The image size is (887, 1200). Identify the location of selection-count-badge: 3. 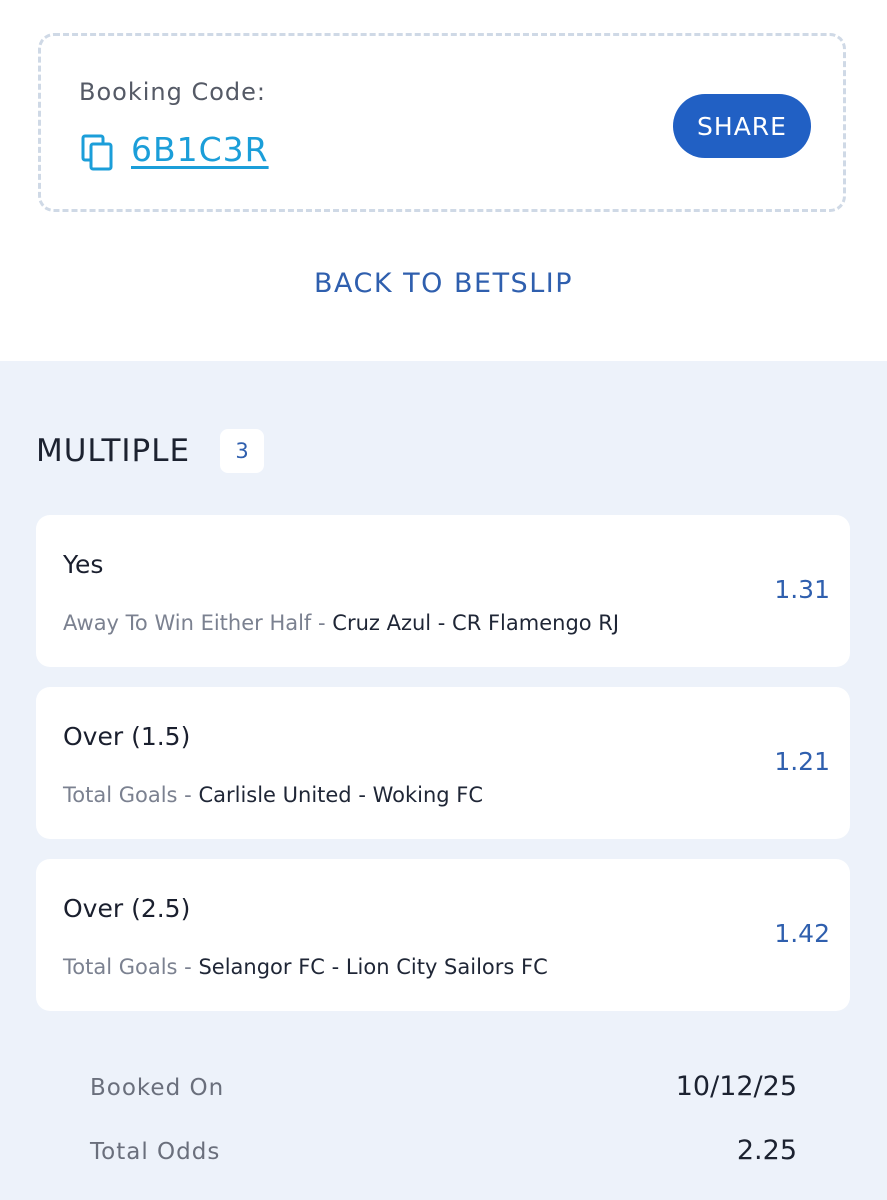
(242, 451).